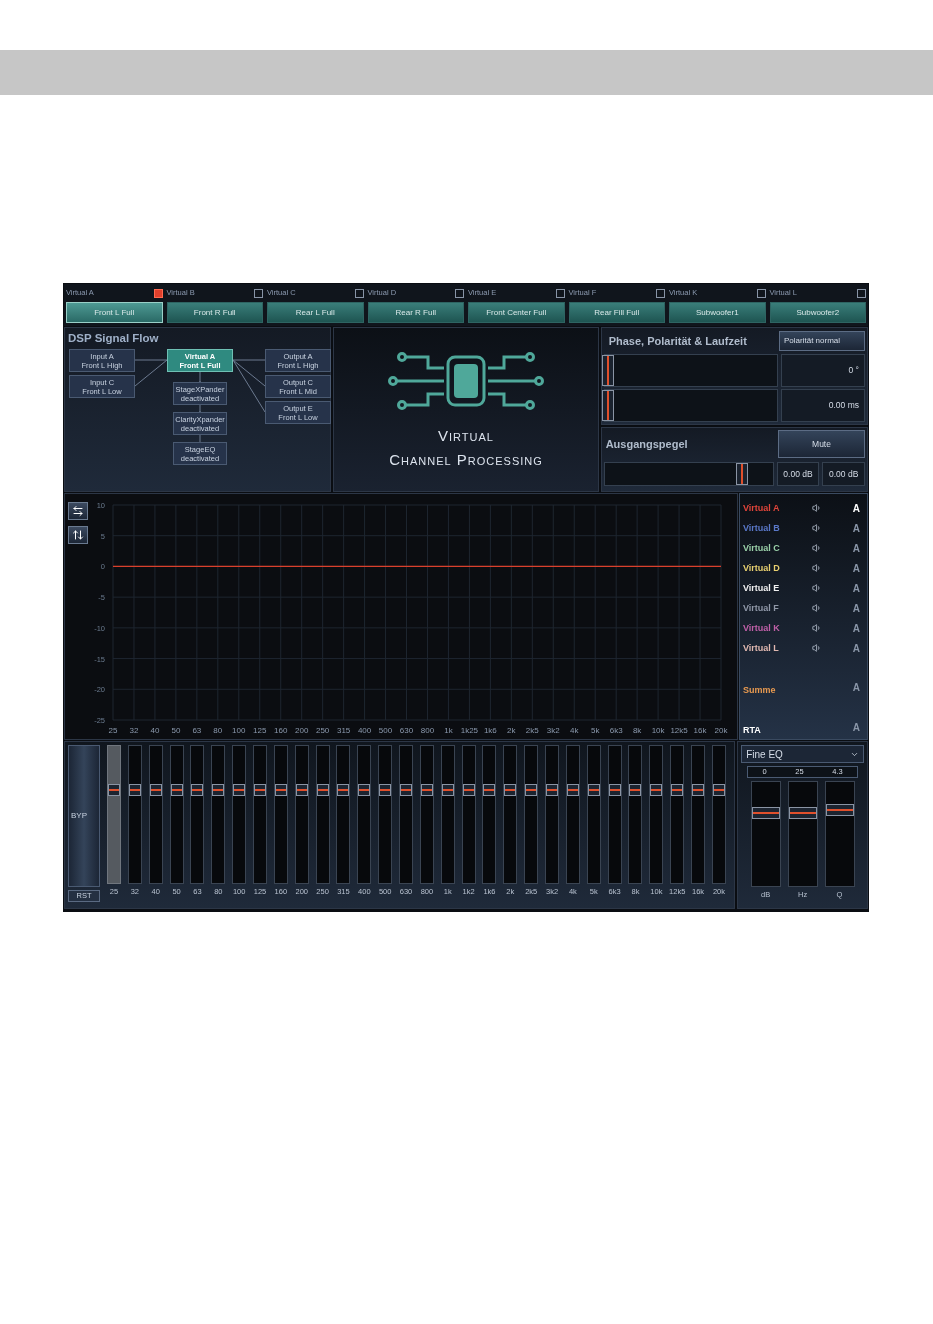 This screenshot has width=933, height=1324. What do you see at coordinates (761, 588) in the screenshot?
I see `channel-name: Virtual E` at bounding box center [761, 588].